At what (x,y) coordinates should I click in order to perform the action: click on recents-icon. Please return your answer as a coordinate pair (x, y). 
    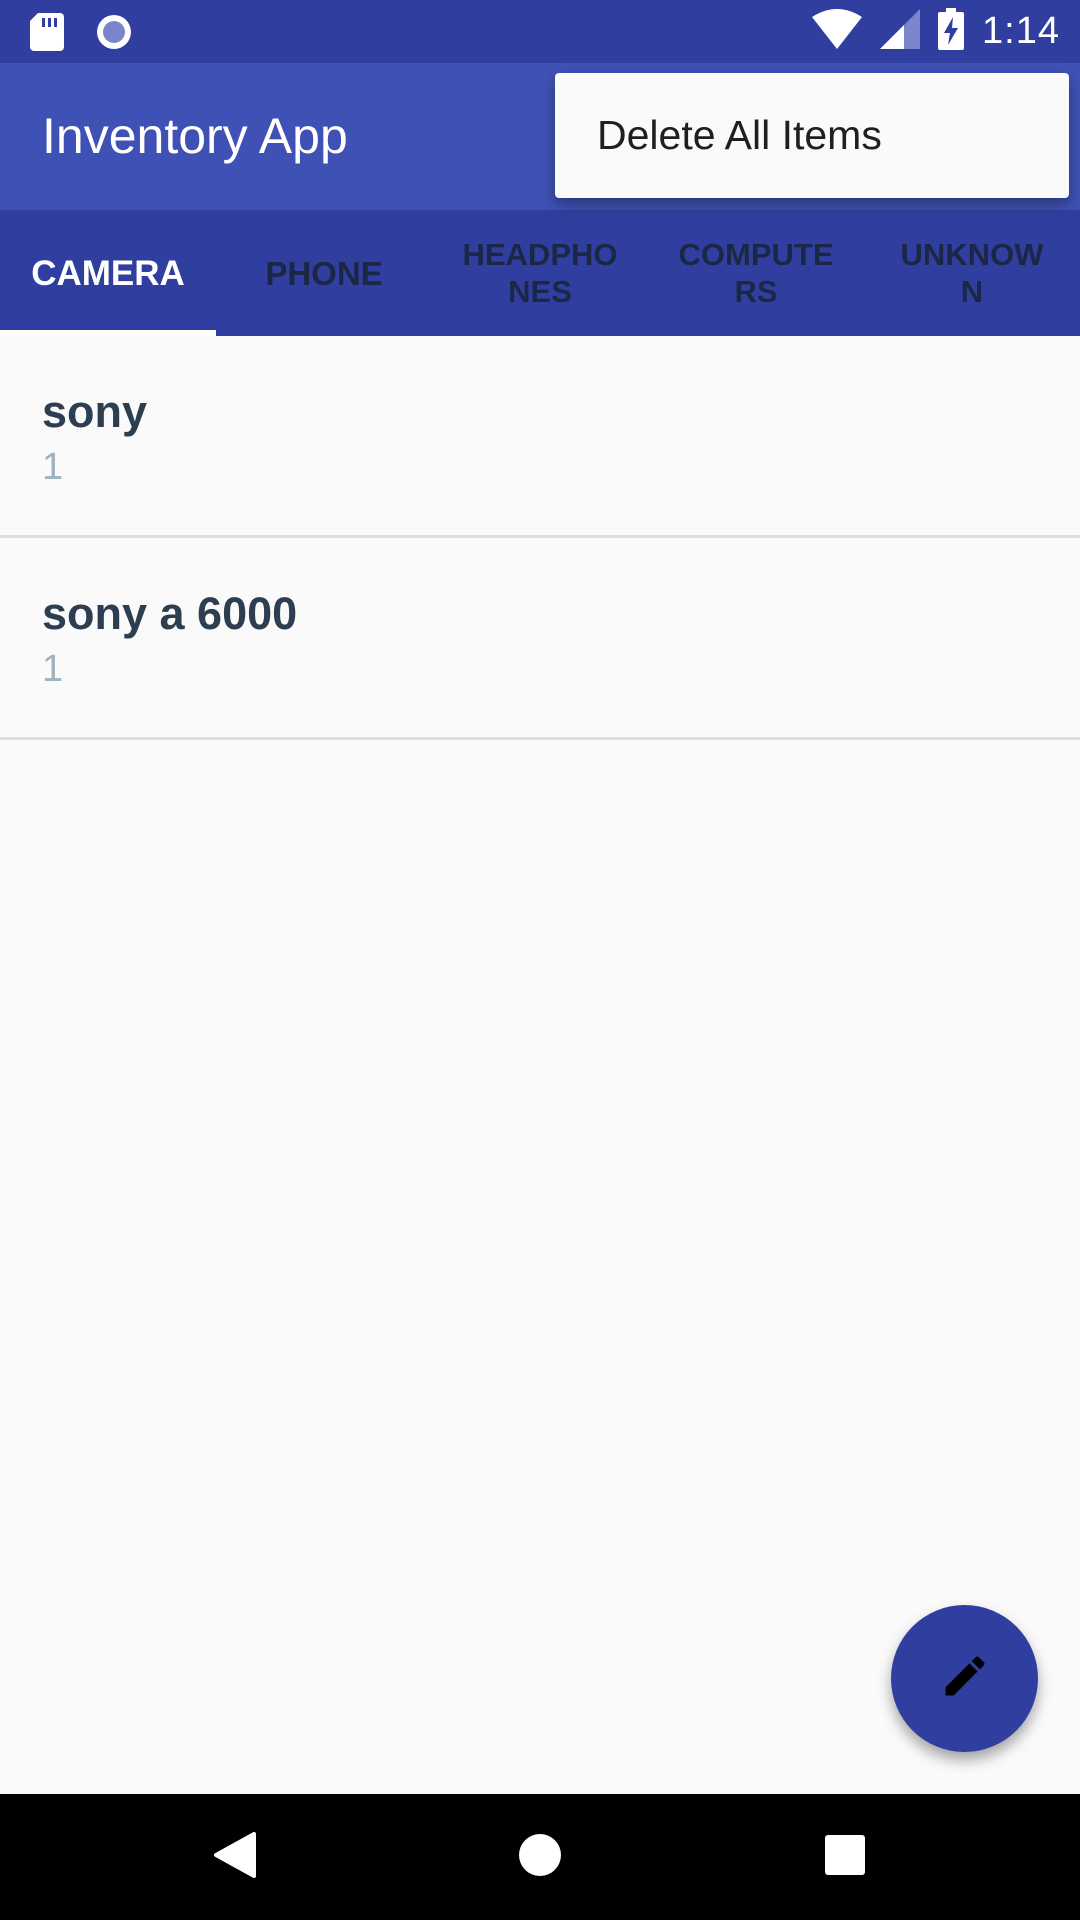
    Looking at the image, I should click on (845, 1857).